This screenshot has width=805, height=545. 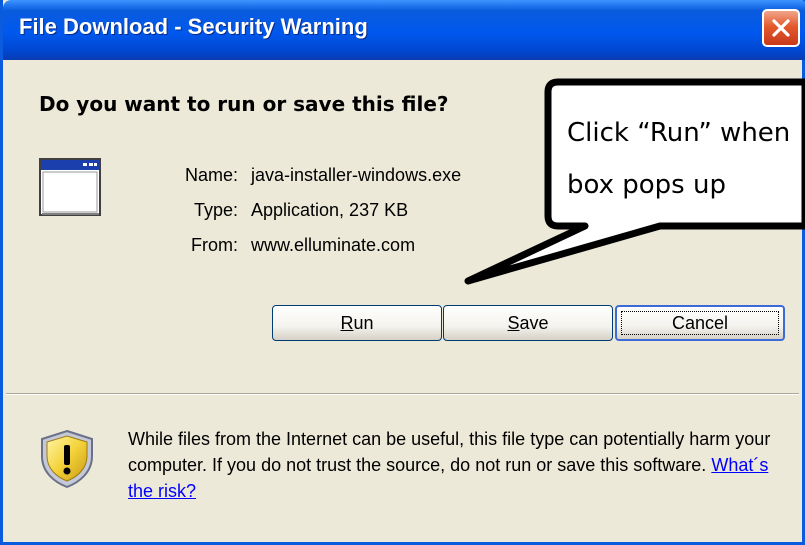 I want to click on close-button, so click(x=781, y=28).